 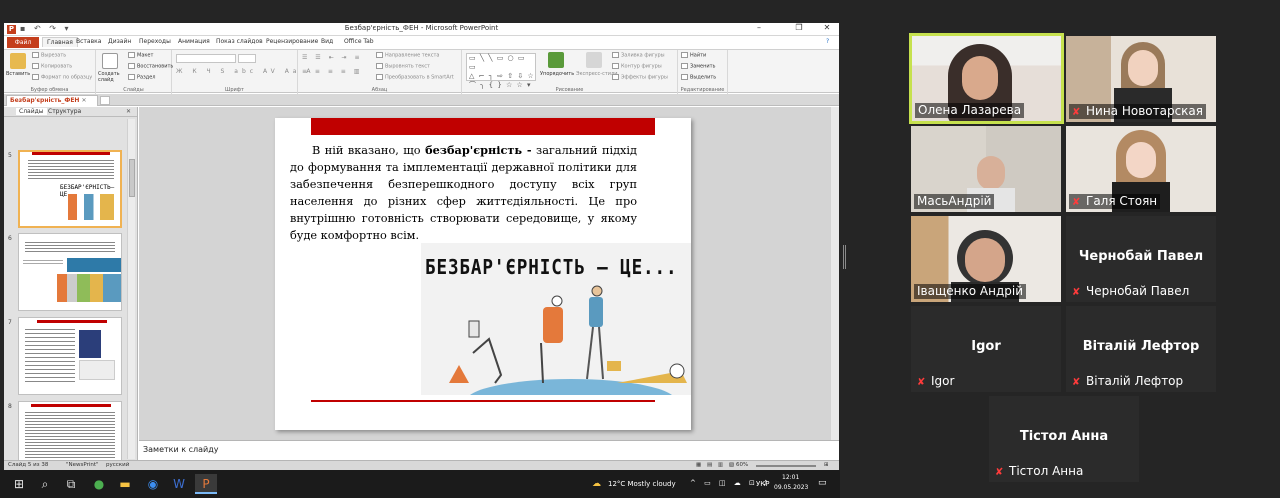 I want to click on tab-slideshow: Показ слайдов, so click(x=239, y=41).